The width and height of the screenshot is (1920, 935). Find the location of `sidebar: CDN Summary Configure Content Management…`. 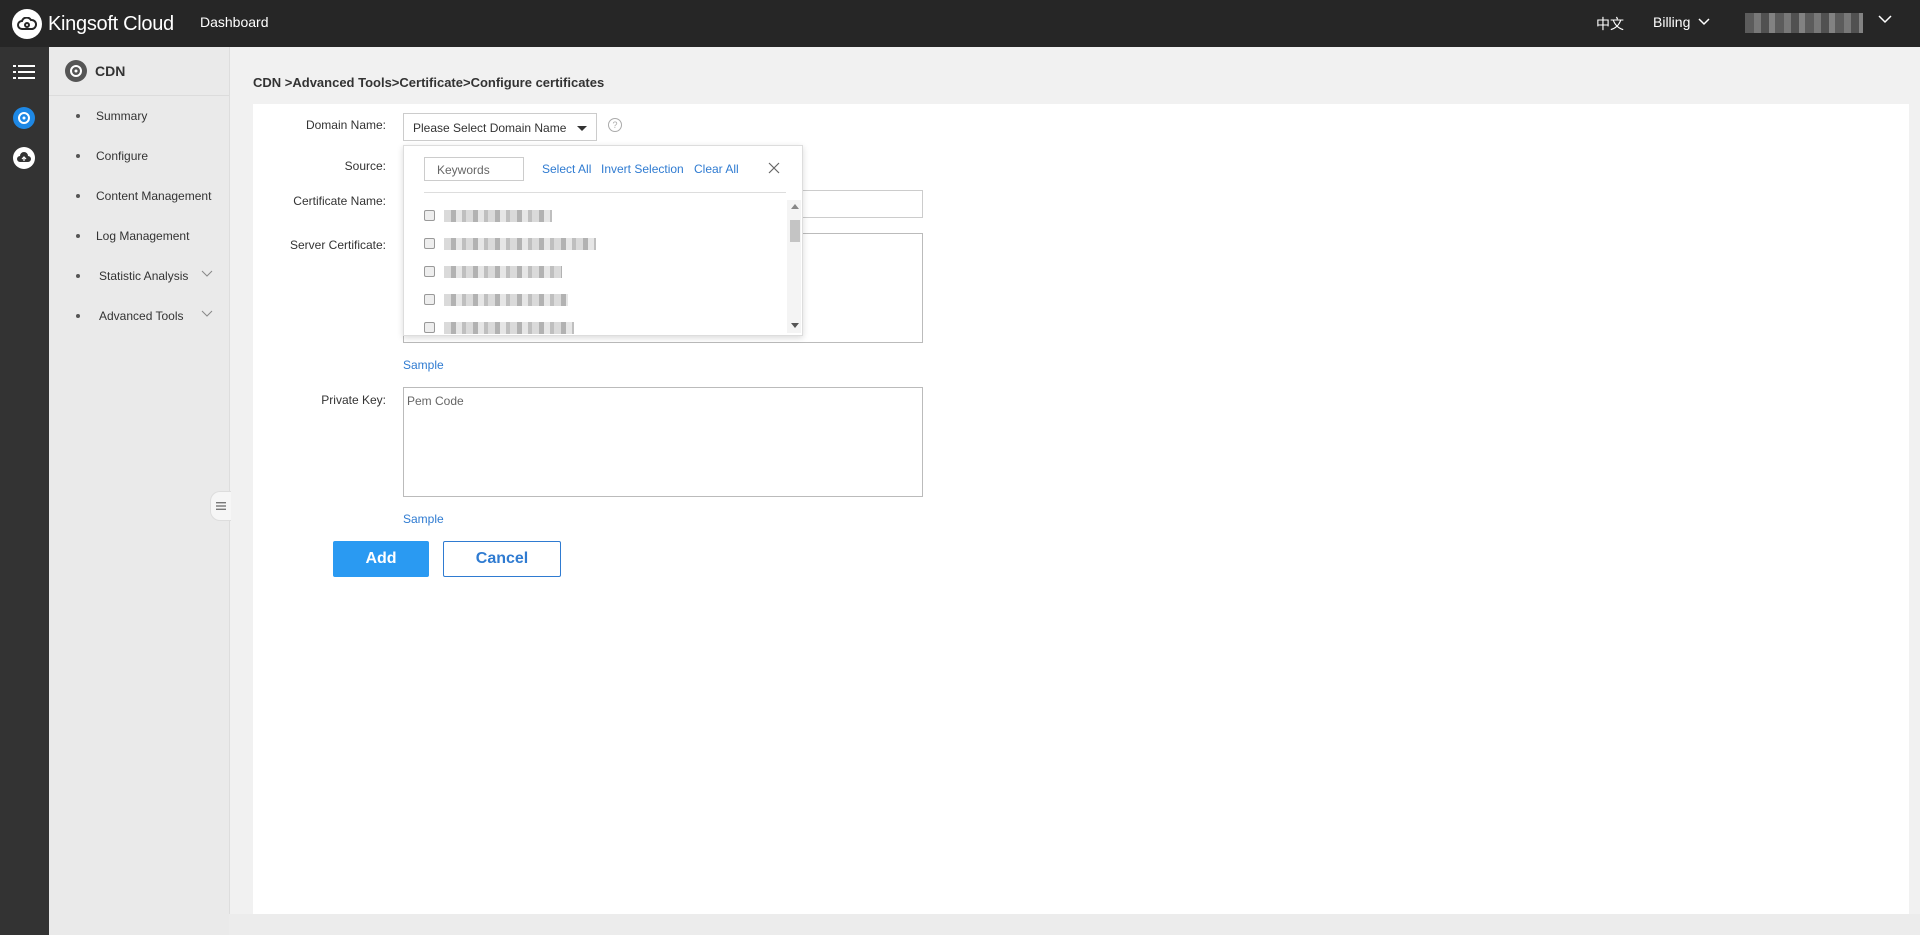

sidebar: CDN Summary Configure Content Management… is located at coordinates (139, 491).